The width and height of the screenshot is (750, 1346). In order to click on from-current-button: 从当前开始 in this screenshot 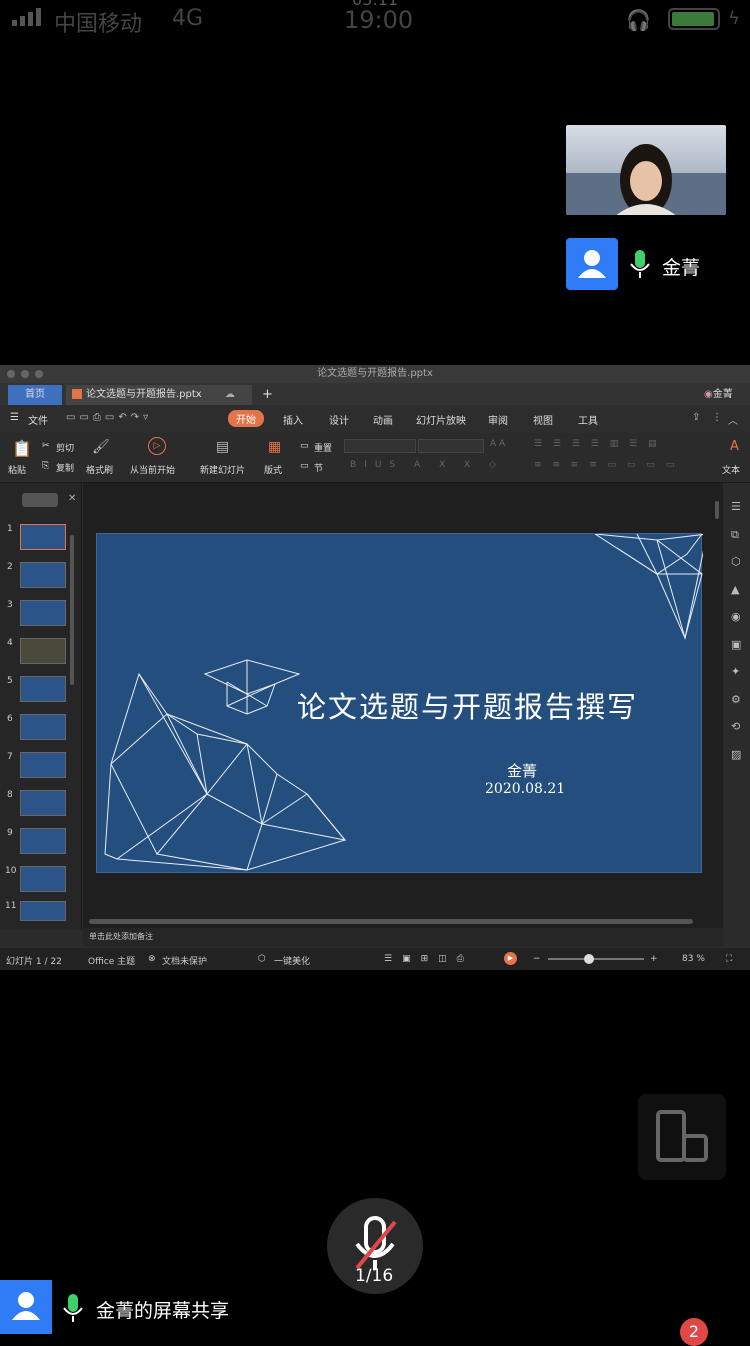, I will do `click(152, 469)`.